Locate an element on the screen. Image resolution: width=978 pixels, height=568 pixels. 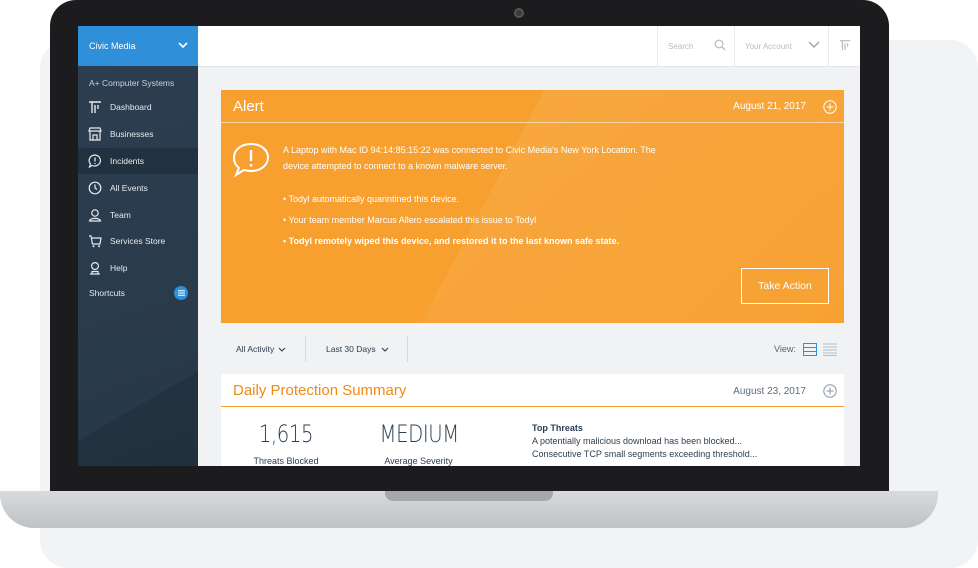
menu-icon is located at coordinates (181, 292).